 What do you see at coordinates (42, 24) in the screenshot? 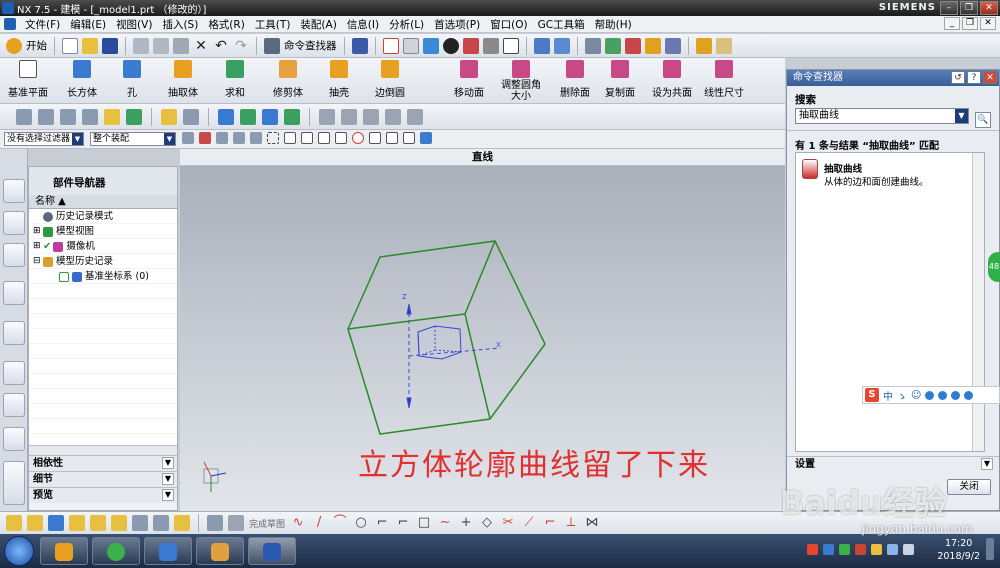
I see `menu-file: 文件(F)` at bounding box center [42, 24].